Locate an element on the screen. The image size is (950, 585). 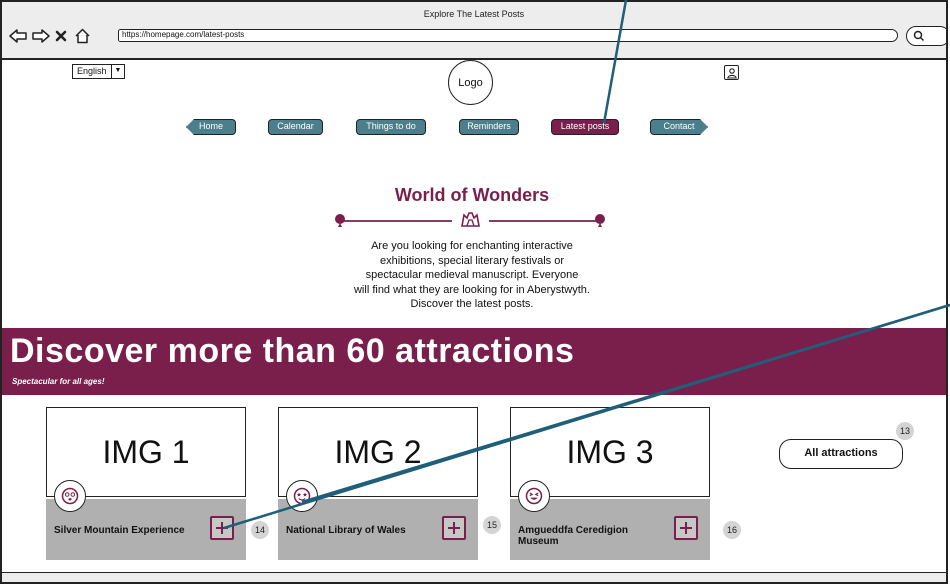
card-title: National Library of Wales is located at coordinates (346, 530).